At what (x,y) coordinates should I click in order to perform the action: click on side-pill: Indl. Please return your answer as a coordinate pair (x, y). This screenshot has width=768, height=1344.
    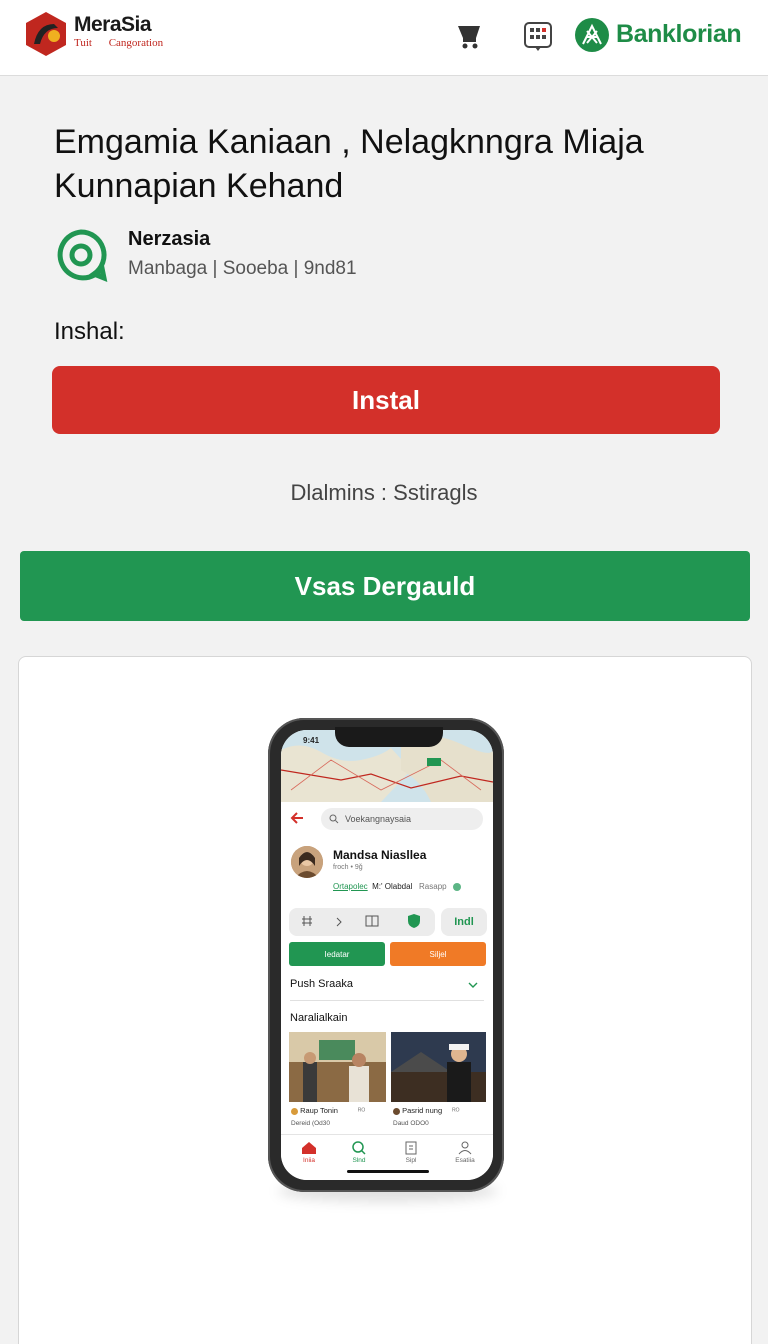
    Looking at the image, I should click on (464, 922).